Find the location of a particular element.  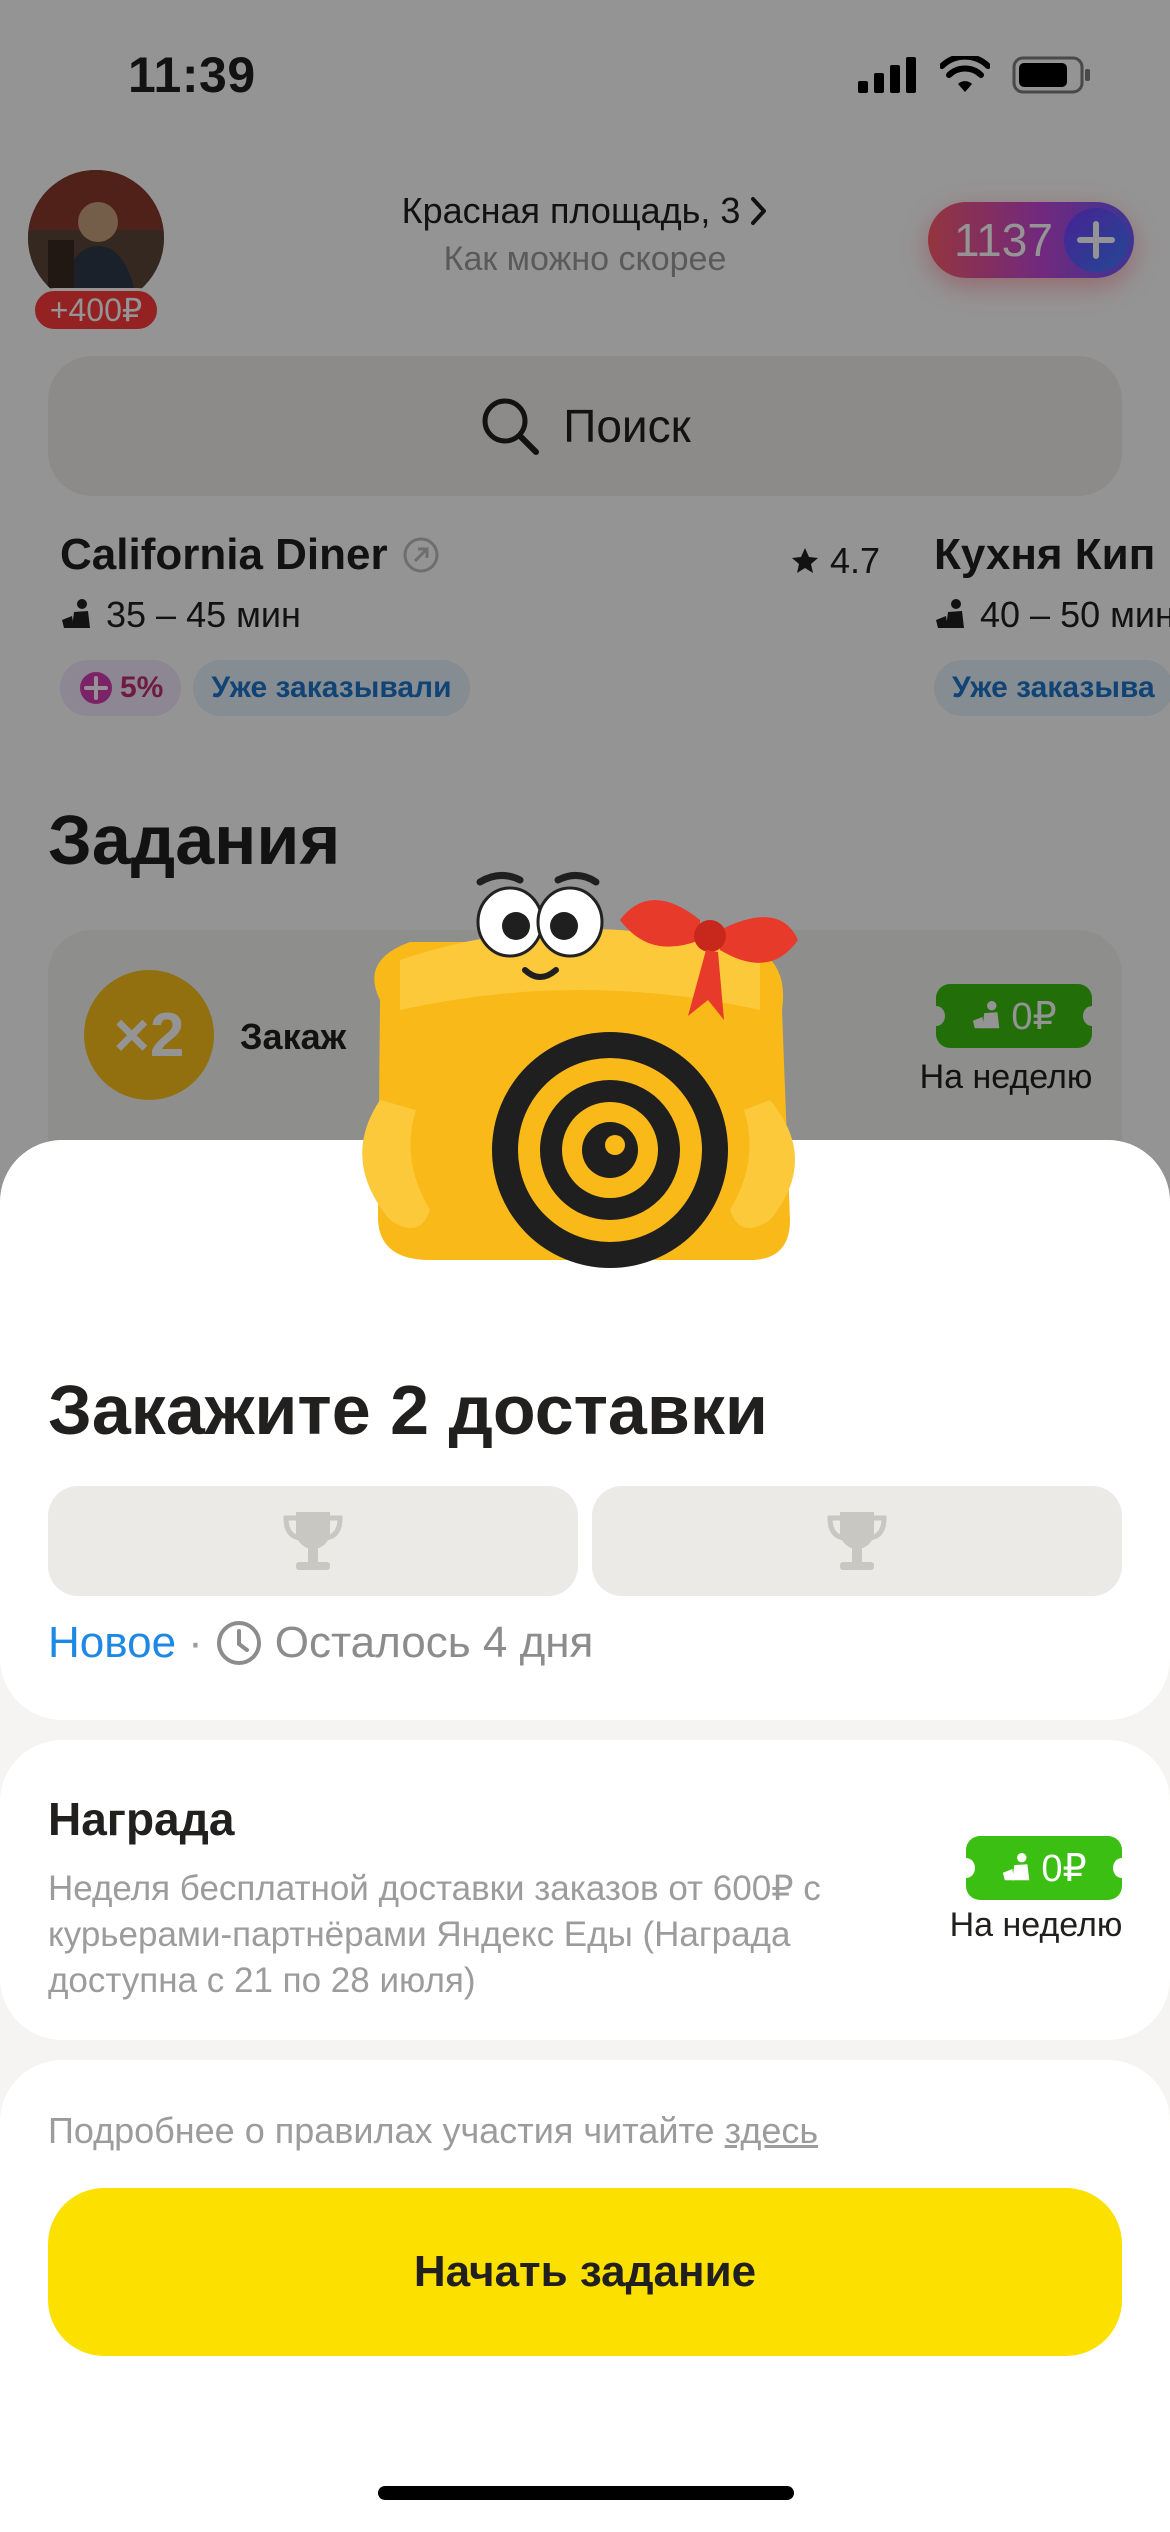

clock-icon is located at coordinates (238, 1643).